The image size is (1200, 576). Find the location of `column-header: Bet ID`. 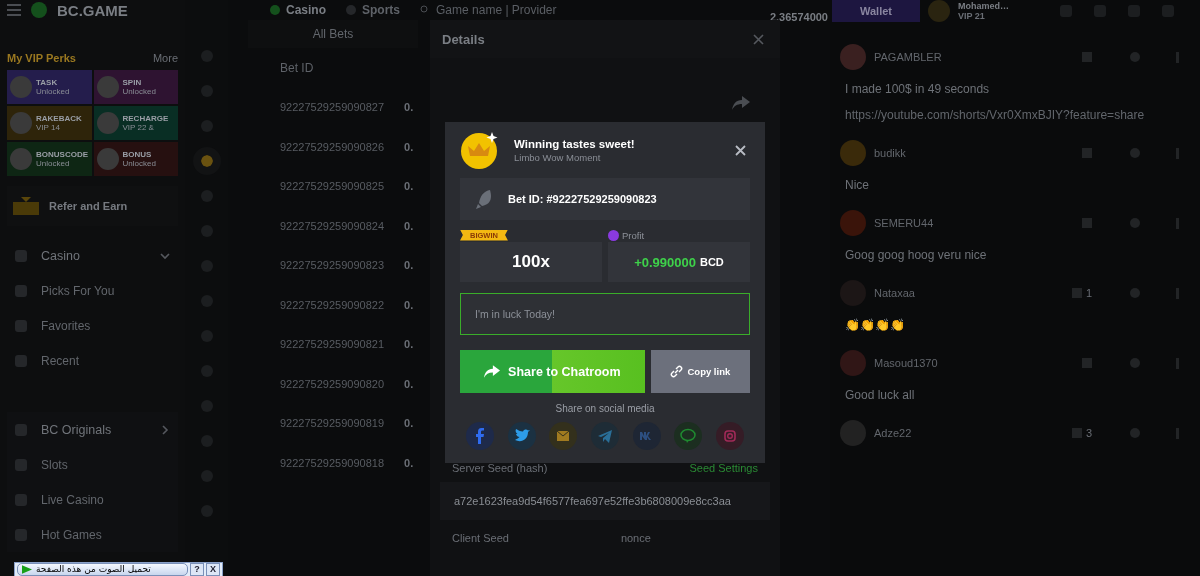

column-header: Bet ID is located at coordinates (297, 67).